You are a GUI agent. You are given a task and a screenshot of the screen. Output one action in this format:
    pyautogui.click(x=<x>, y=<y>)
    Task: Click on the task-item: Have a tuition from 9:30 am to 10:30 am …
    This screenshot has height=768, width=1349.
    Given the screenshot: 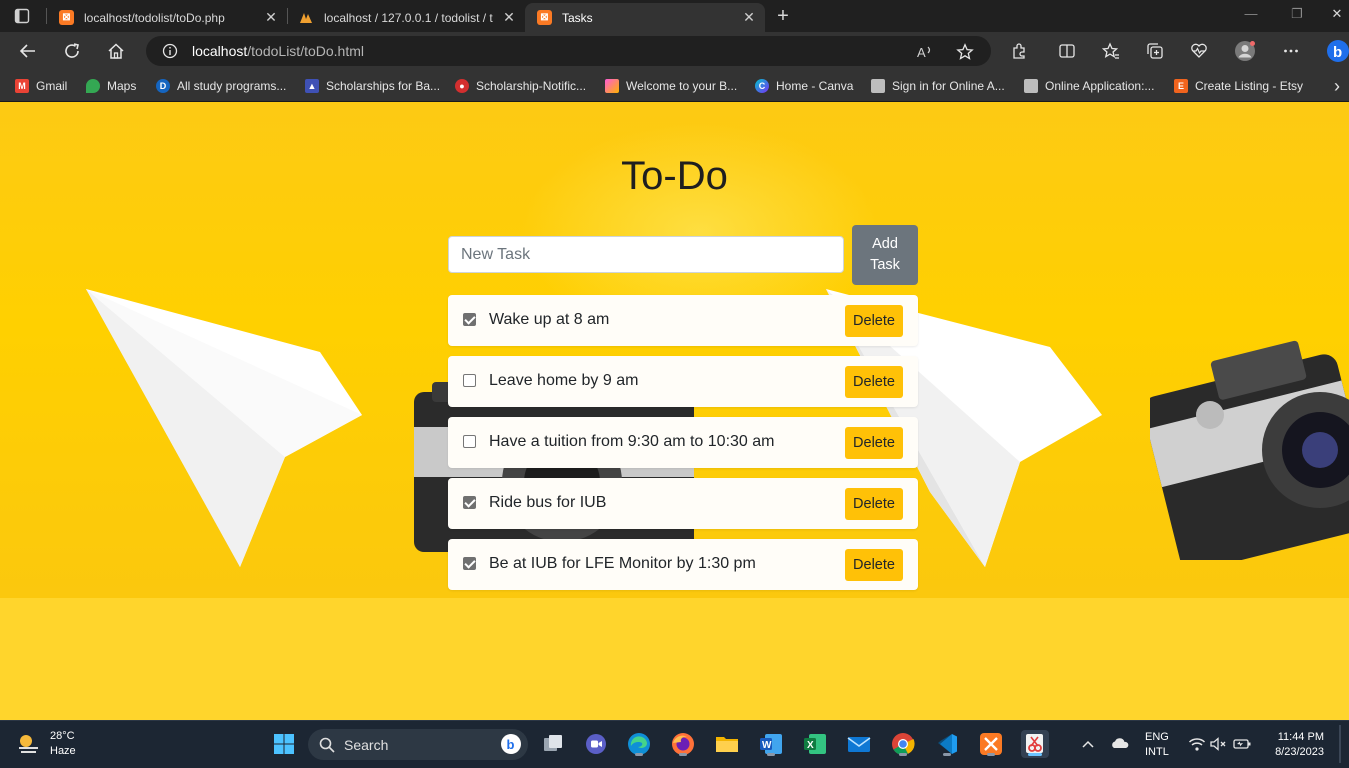 What is the action you would take?
    pyautogui.click(x=683, y=442)
    